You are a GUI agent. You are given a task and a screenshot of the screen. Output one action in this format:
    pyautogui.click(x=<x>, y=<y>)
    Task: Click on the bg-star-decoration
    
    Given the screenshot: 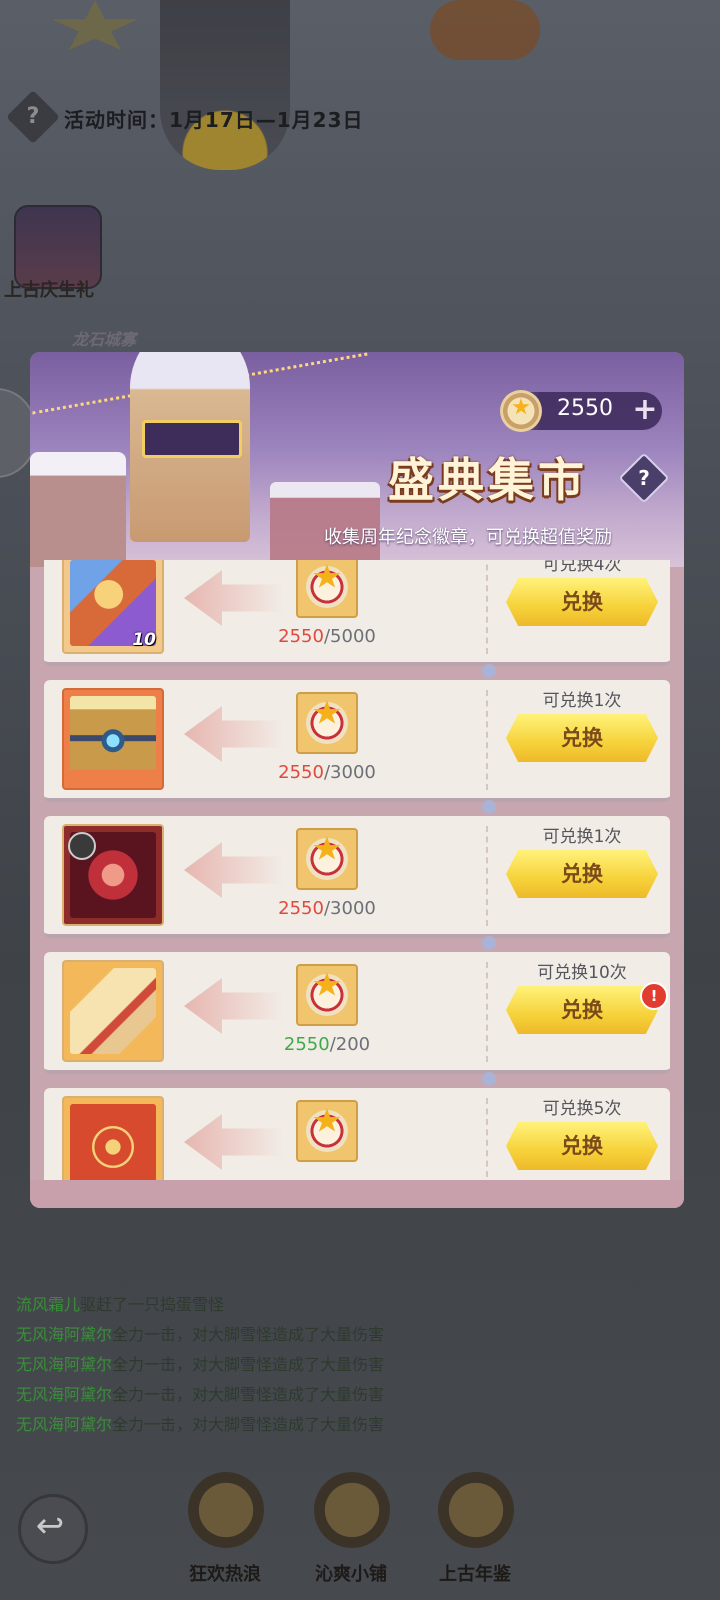 What is the action you would take?
    pyautogui.click(x=95, y=25)
    